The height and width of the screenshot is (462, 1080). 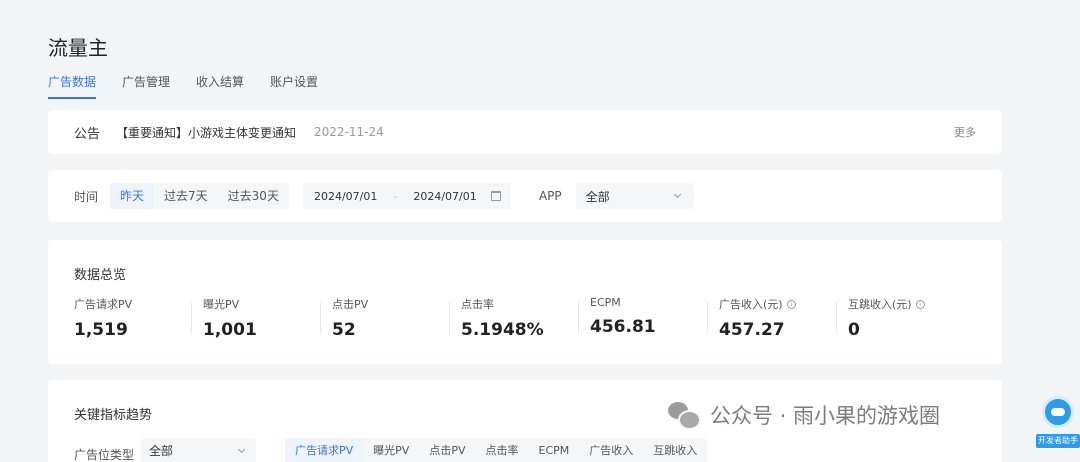 What do you see at coordinates (221, 304) in the screenshot?
I see `metric-label: 曝光PV` at bounding box center [221, 304].